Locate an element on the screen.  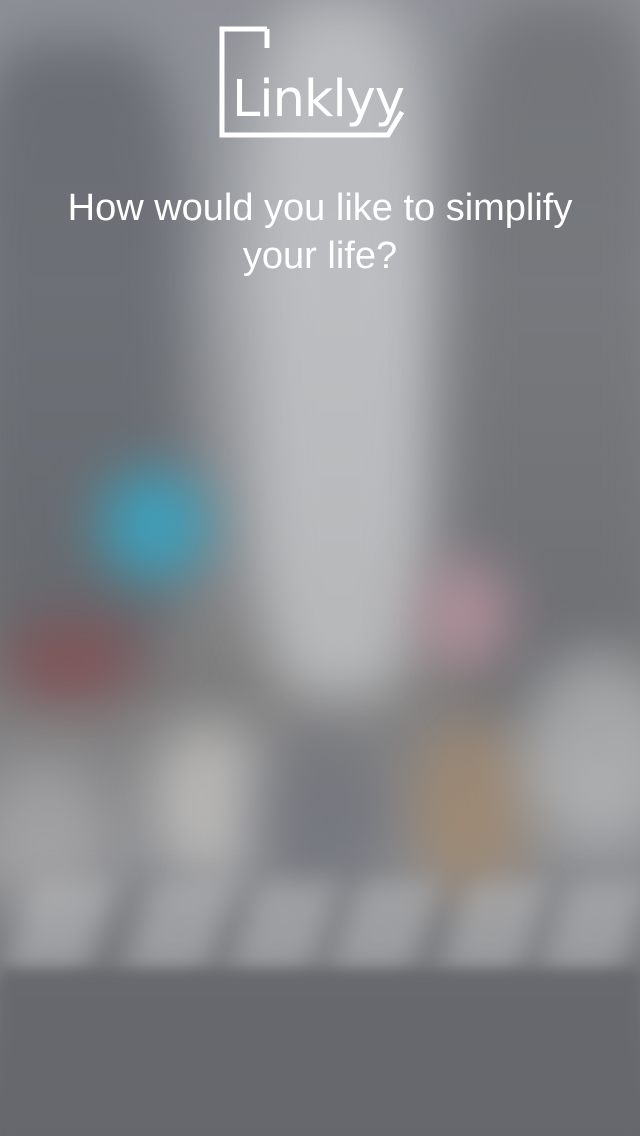
logo-wordmark: Linklyy is located at coordinates (318, 99).